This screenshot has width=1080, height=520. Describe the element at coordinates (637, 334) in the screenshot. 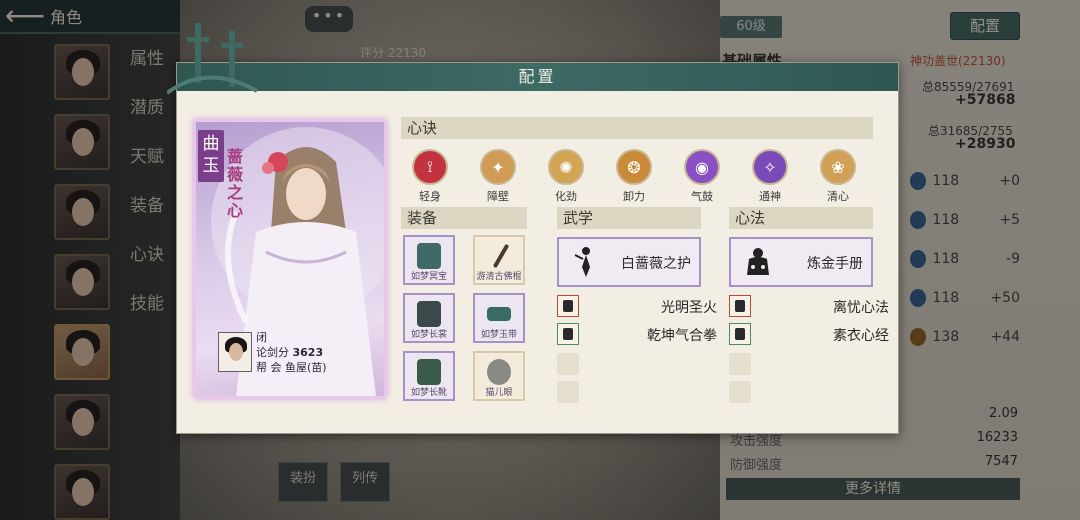

I see `wuxue-skill-row: 乾坤气合拳` at that location.